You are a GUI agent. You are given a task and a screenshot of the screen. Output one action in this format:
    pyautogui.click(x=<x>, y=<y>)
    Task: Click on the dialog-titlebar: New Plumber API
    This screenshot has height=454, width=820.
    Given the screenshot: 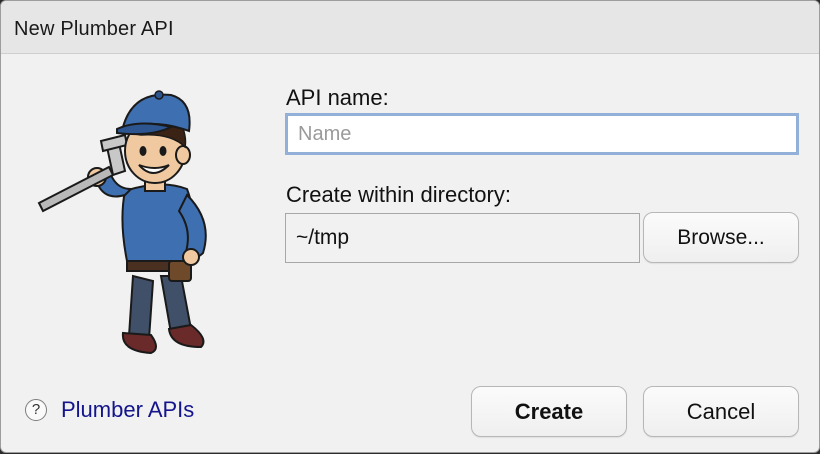 What is the action you would take?
    pyautogui.click(x=410, y=27)
    